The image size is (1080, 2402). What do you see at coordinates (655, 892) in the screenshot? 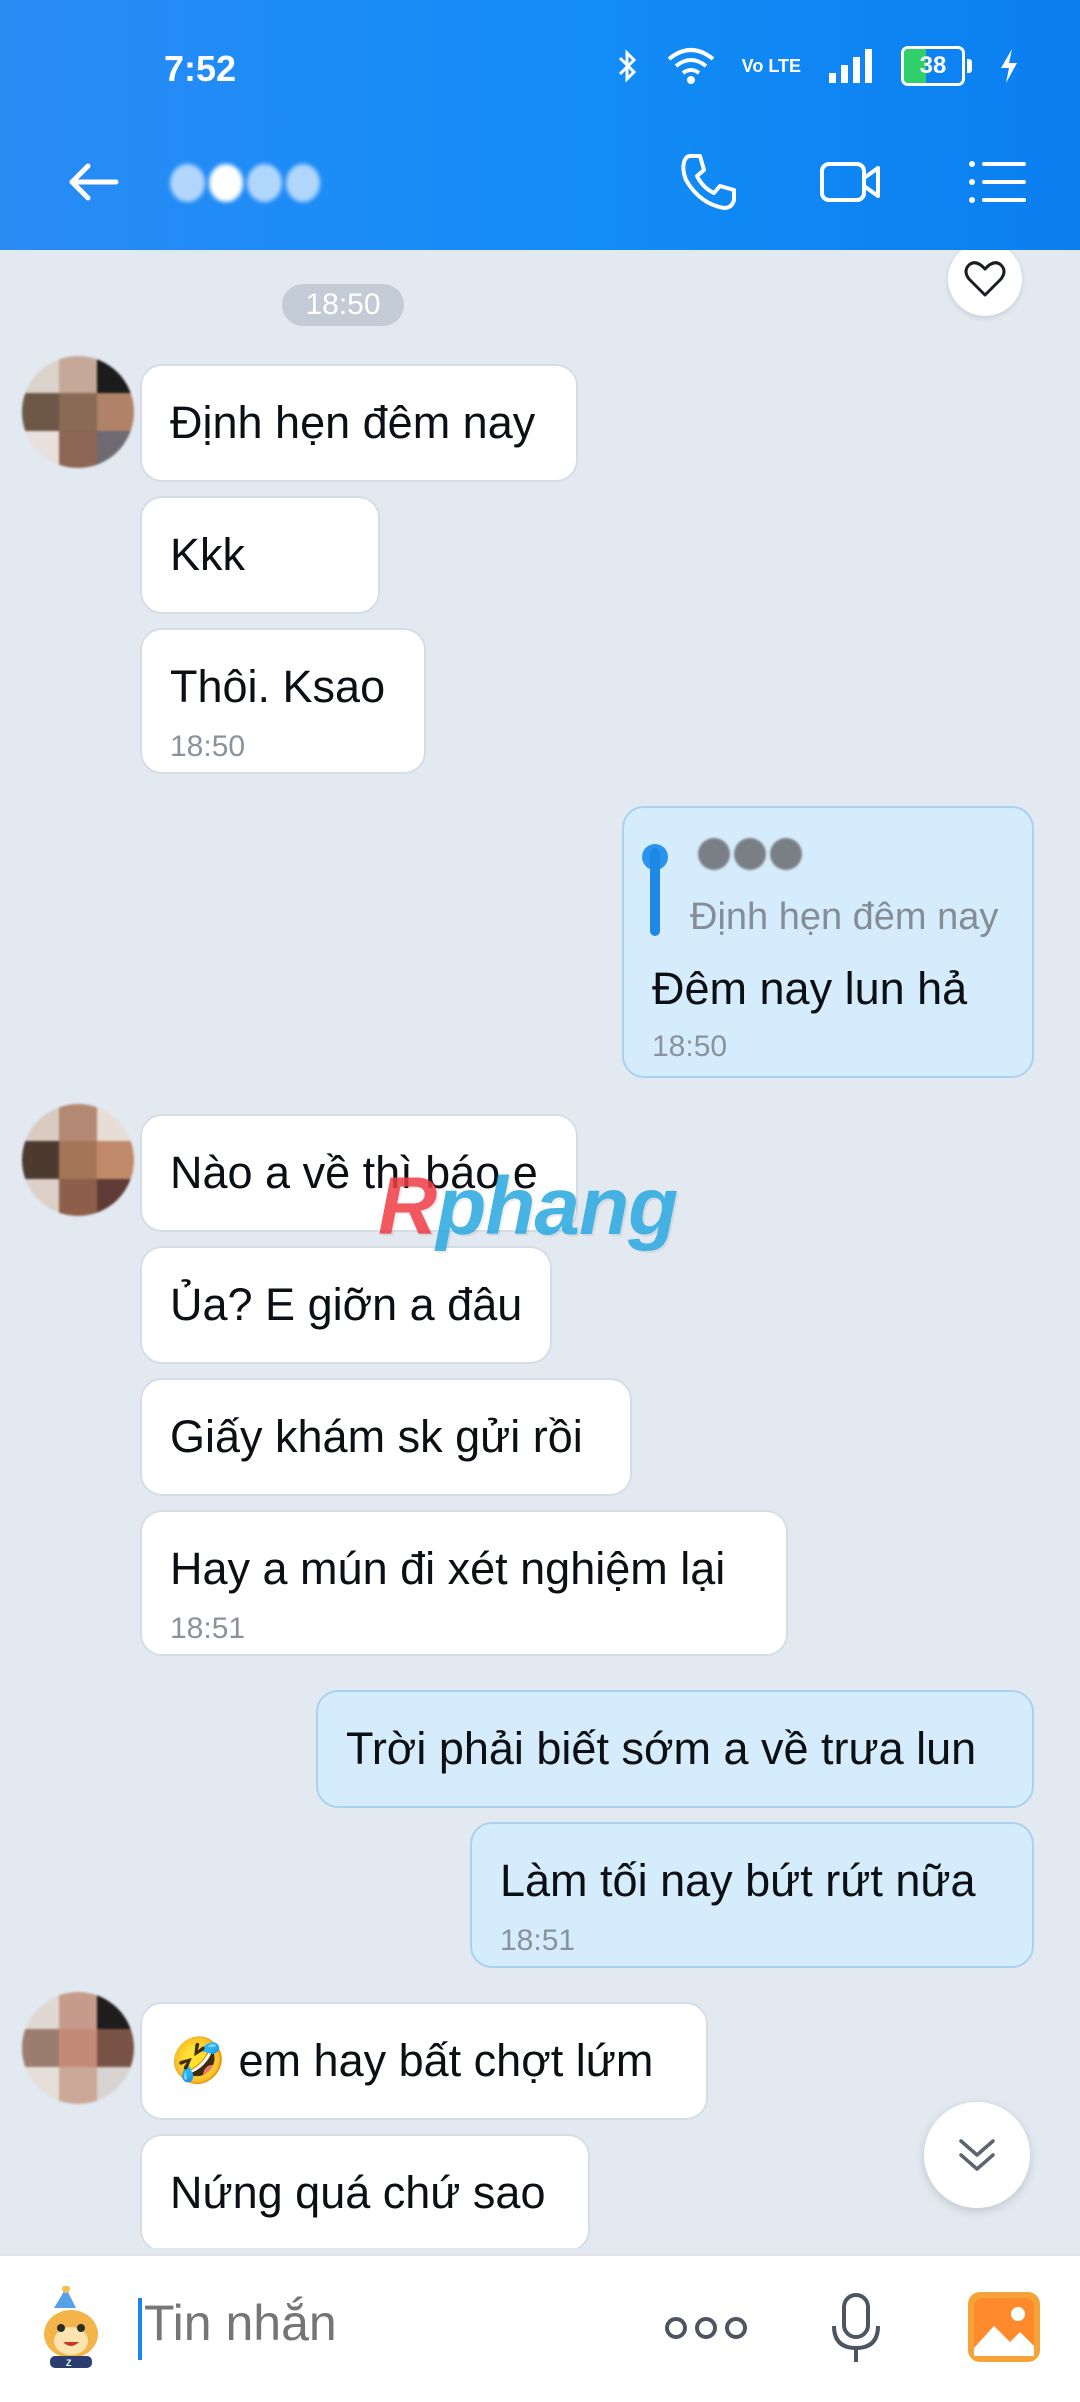
I see `reply-indicator` at bounding box center [655, 892].